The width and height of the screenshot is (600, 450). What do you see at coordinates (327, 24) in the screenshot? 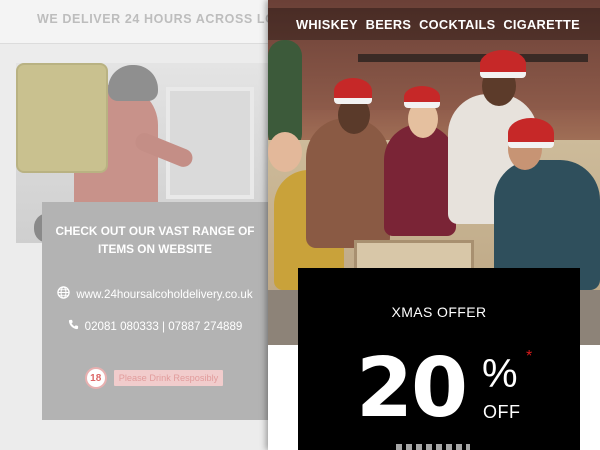
I see `nav-whiskey: WHISKEY` at bounding box center [327, 24].